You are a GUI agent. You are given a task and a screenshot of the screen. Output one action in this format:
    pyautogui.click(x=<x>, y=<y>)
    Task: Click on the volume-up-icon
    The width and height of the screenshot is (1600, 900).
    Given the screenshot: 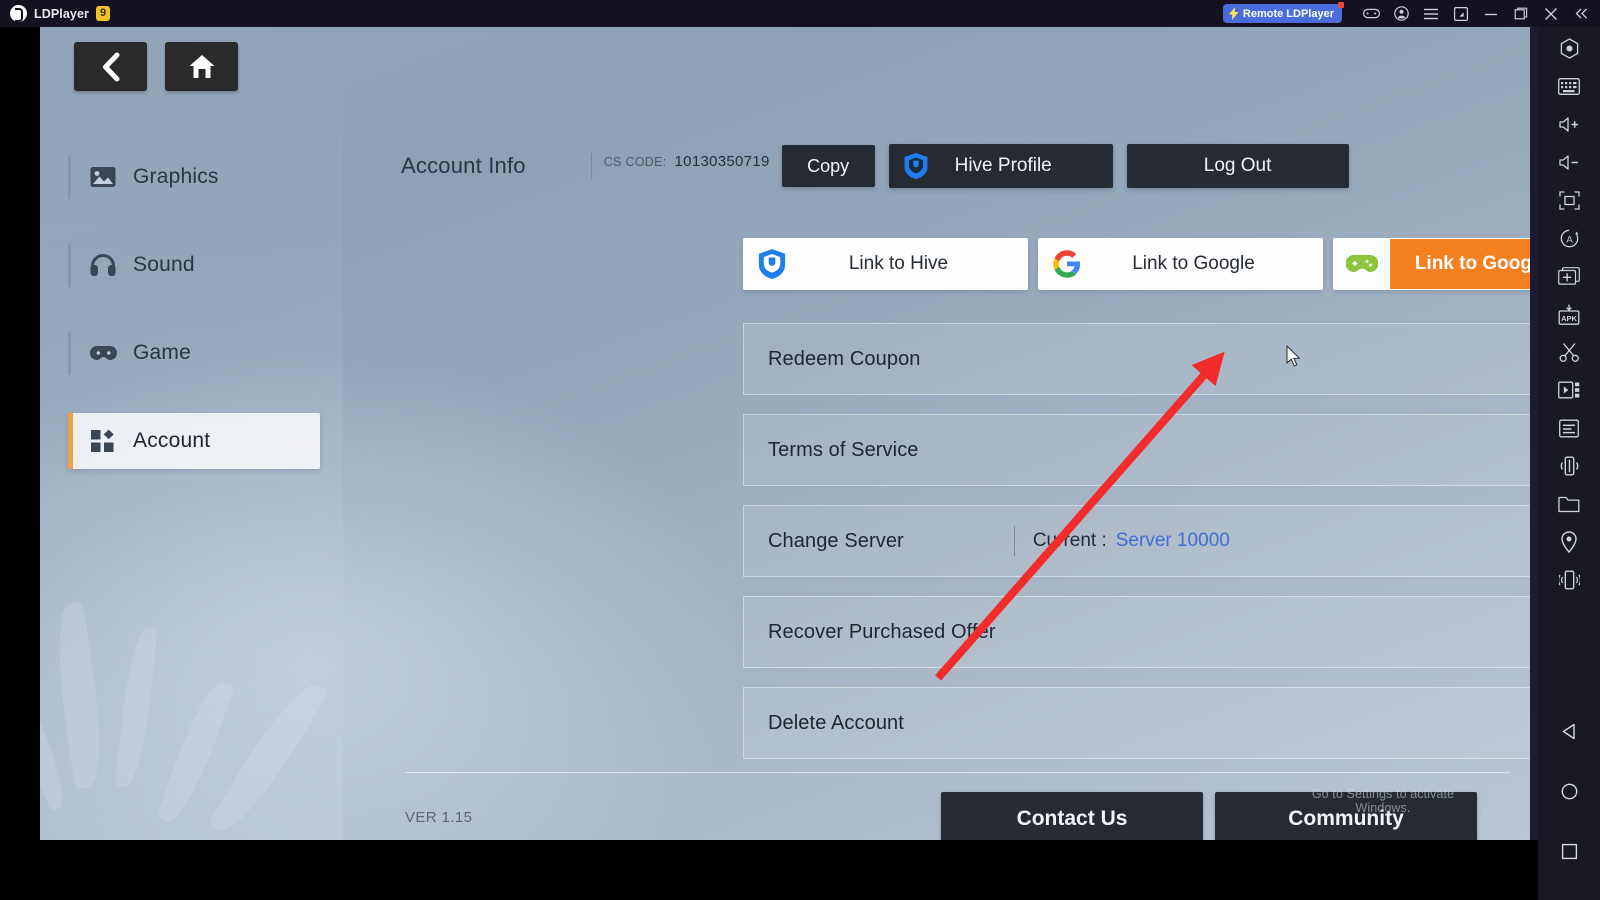 What is the action you would take?
    pyautogui.click(x=1569, y=124)
    